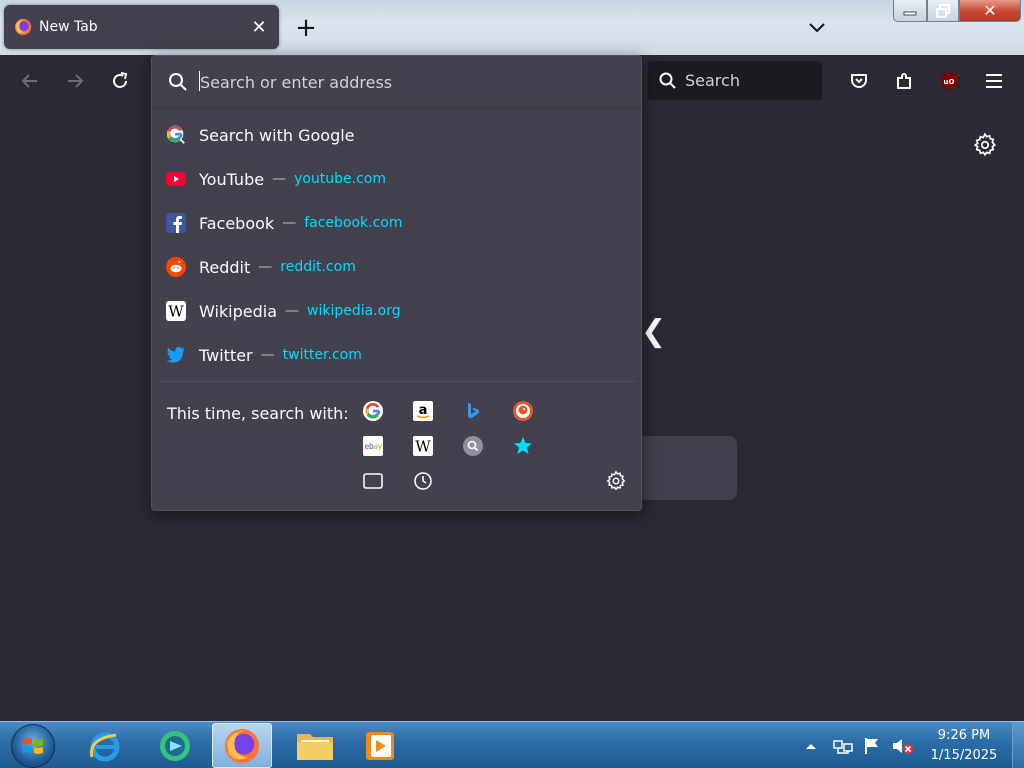 This screenshot has width=1024, height=768. I want to click on tab-icon, so click(373, 481).